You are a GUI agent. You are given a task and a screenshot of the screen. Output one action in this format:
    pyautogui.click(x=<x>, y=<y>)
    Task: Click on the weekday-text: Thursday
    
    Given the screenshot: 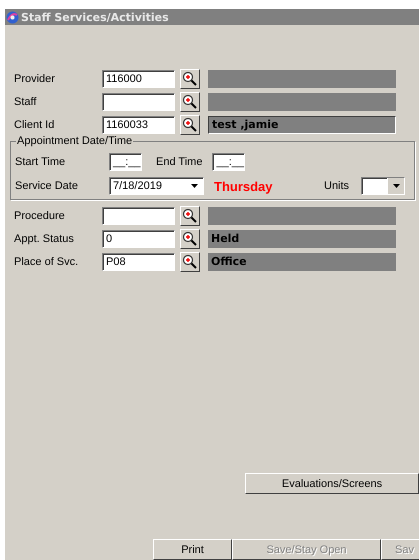 What is the action you would take?
    pyautogui.click(x=244, y=186)
    